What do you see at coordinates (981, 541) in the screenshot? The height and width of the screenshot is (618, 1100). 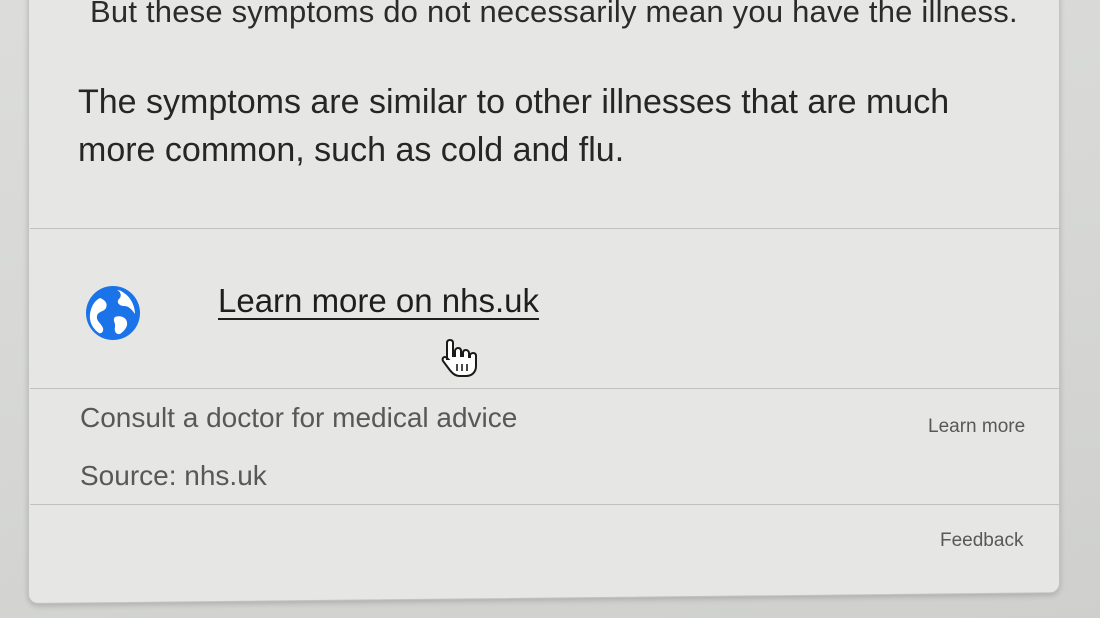 I see `feedback-link: Feedback` at bounding box center [981, 541].